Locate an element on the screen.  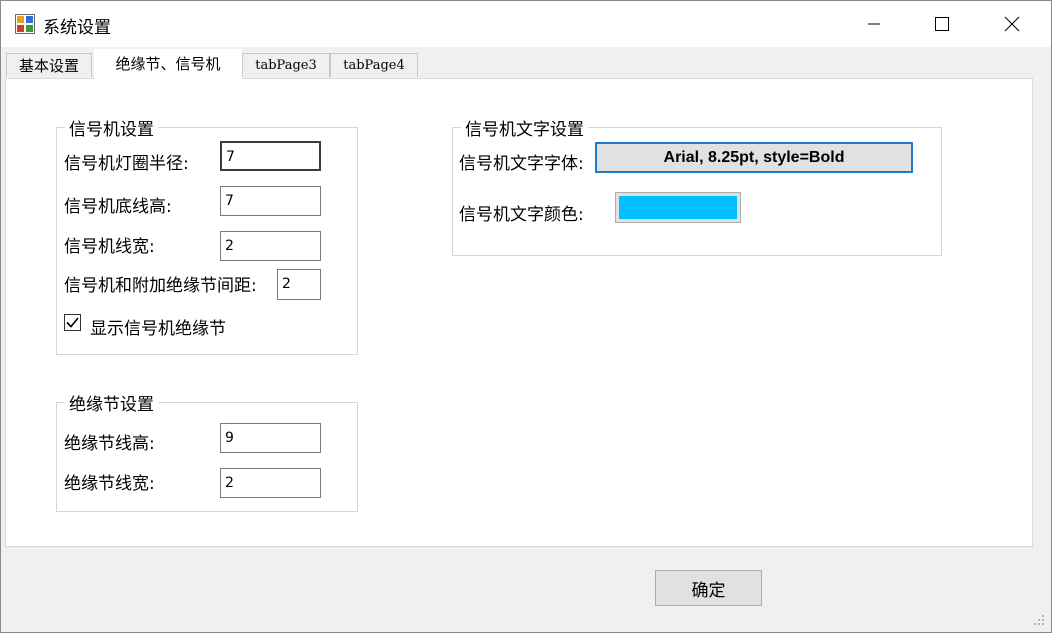
joint-line-width-input: 2 is located at coordinates (270, 483).